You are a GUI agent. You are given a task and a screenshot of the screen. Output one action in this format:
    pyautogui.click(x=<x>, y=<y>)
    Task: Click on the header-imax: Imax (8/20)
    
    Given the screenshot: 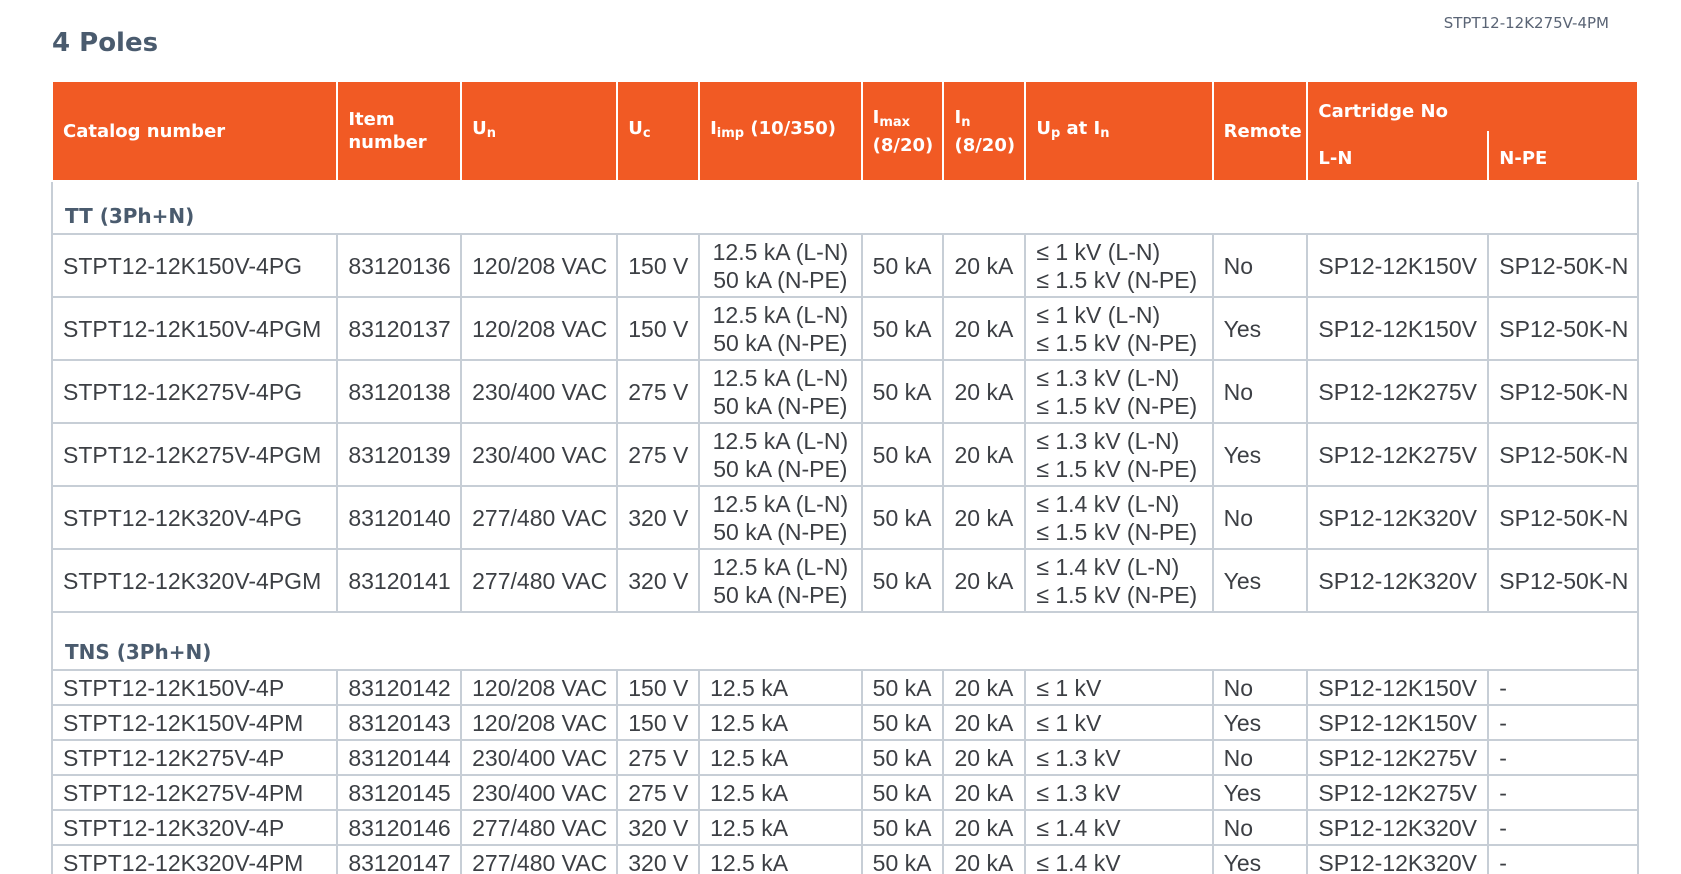 What is the action you would take?
    pyautogui.click(x=902, y=131)
    